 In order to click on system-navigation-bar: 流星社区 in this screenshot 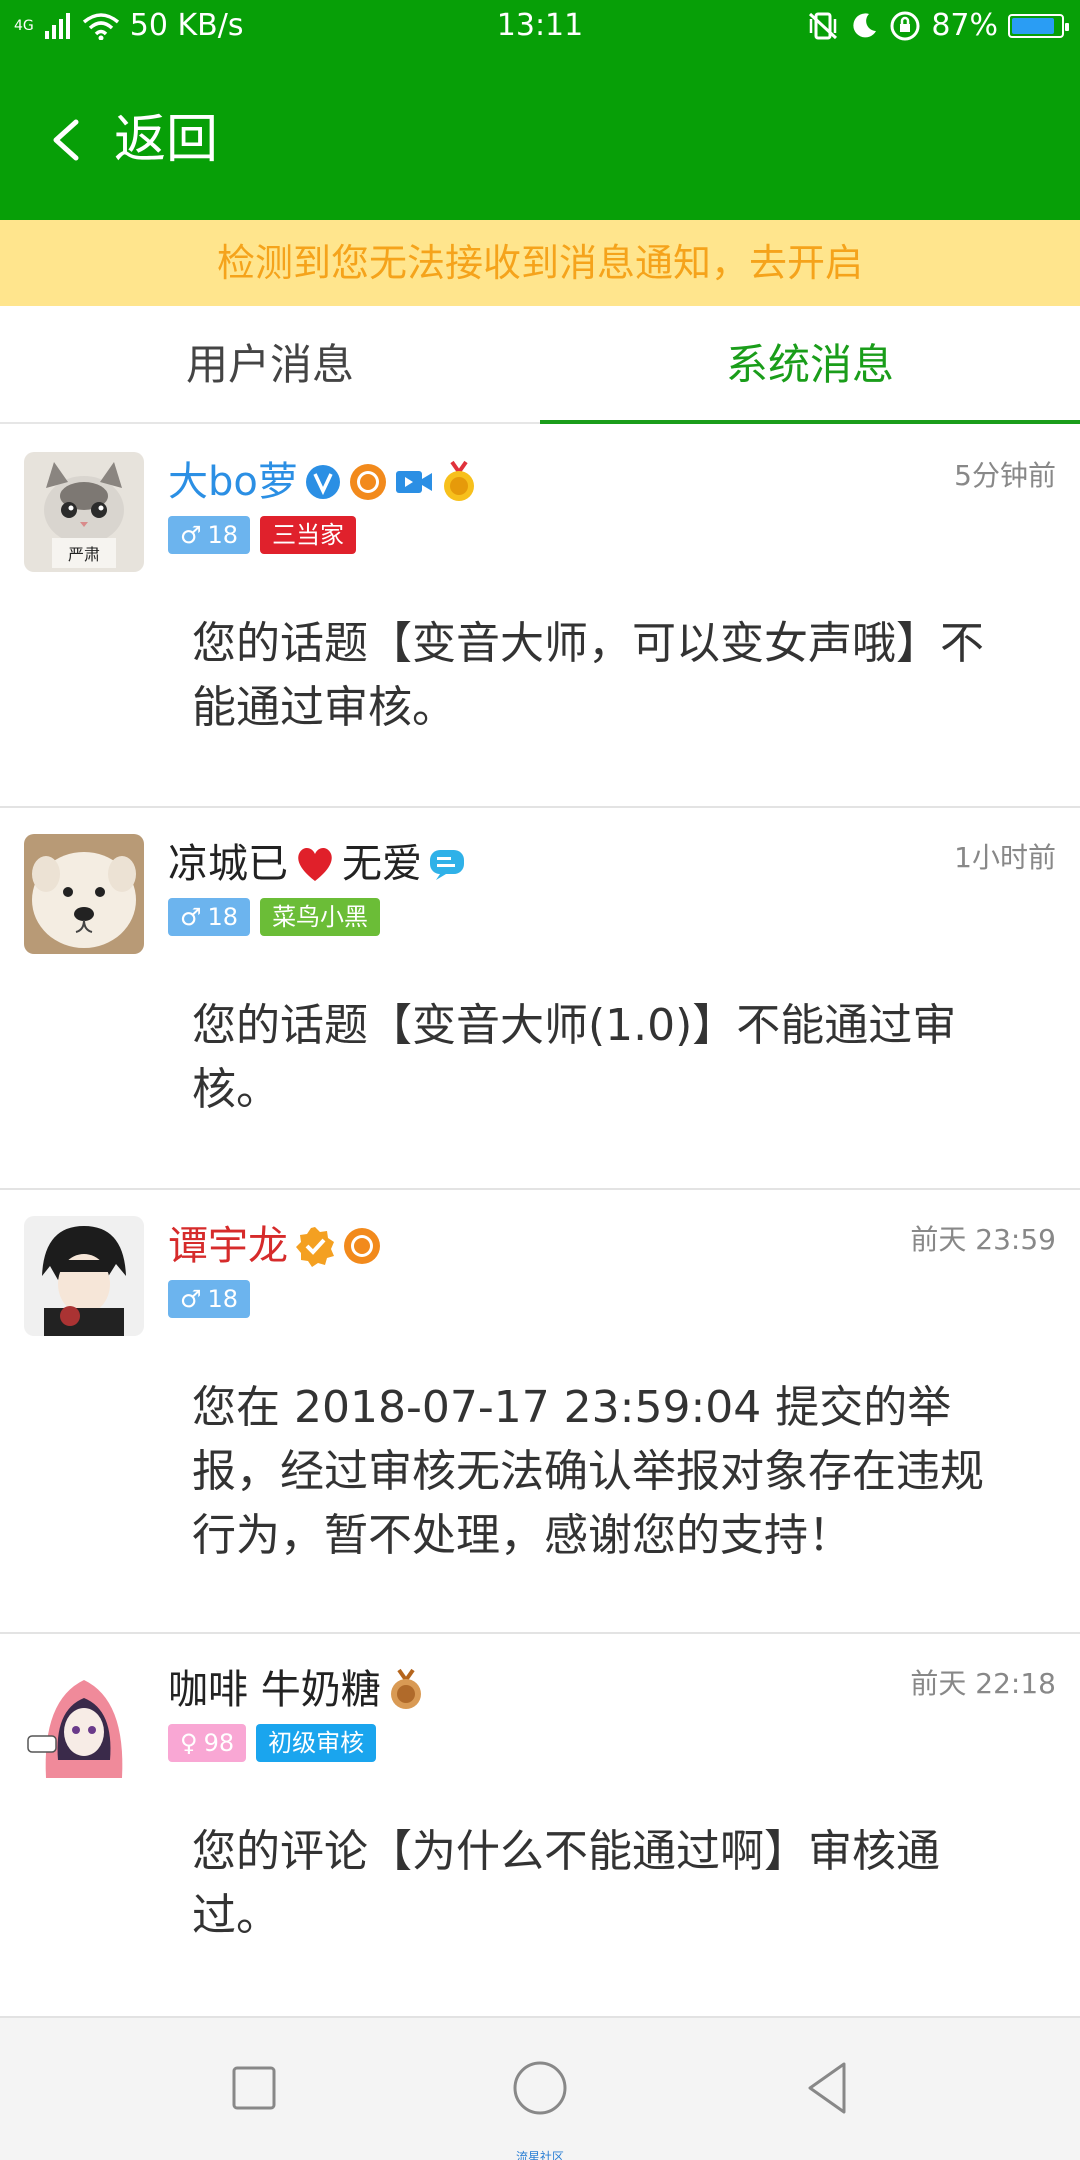, I will do `click(540, 2088)`.